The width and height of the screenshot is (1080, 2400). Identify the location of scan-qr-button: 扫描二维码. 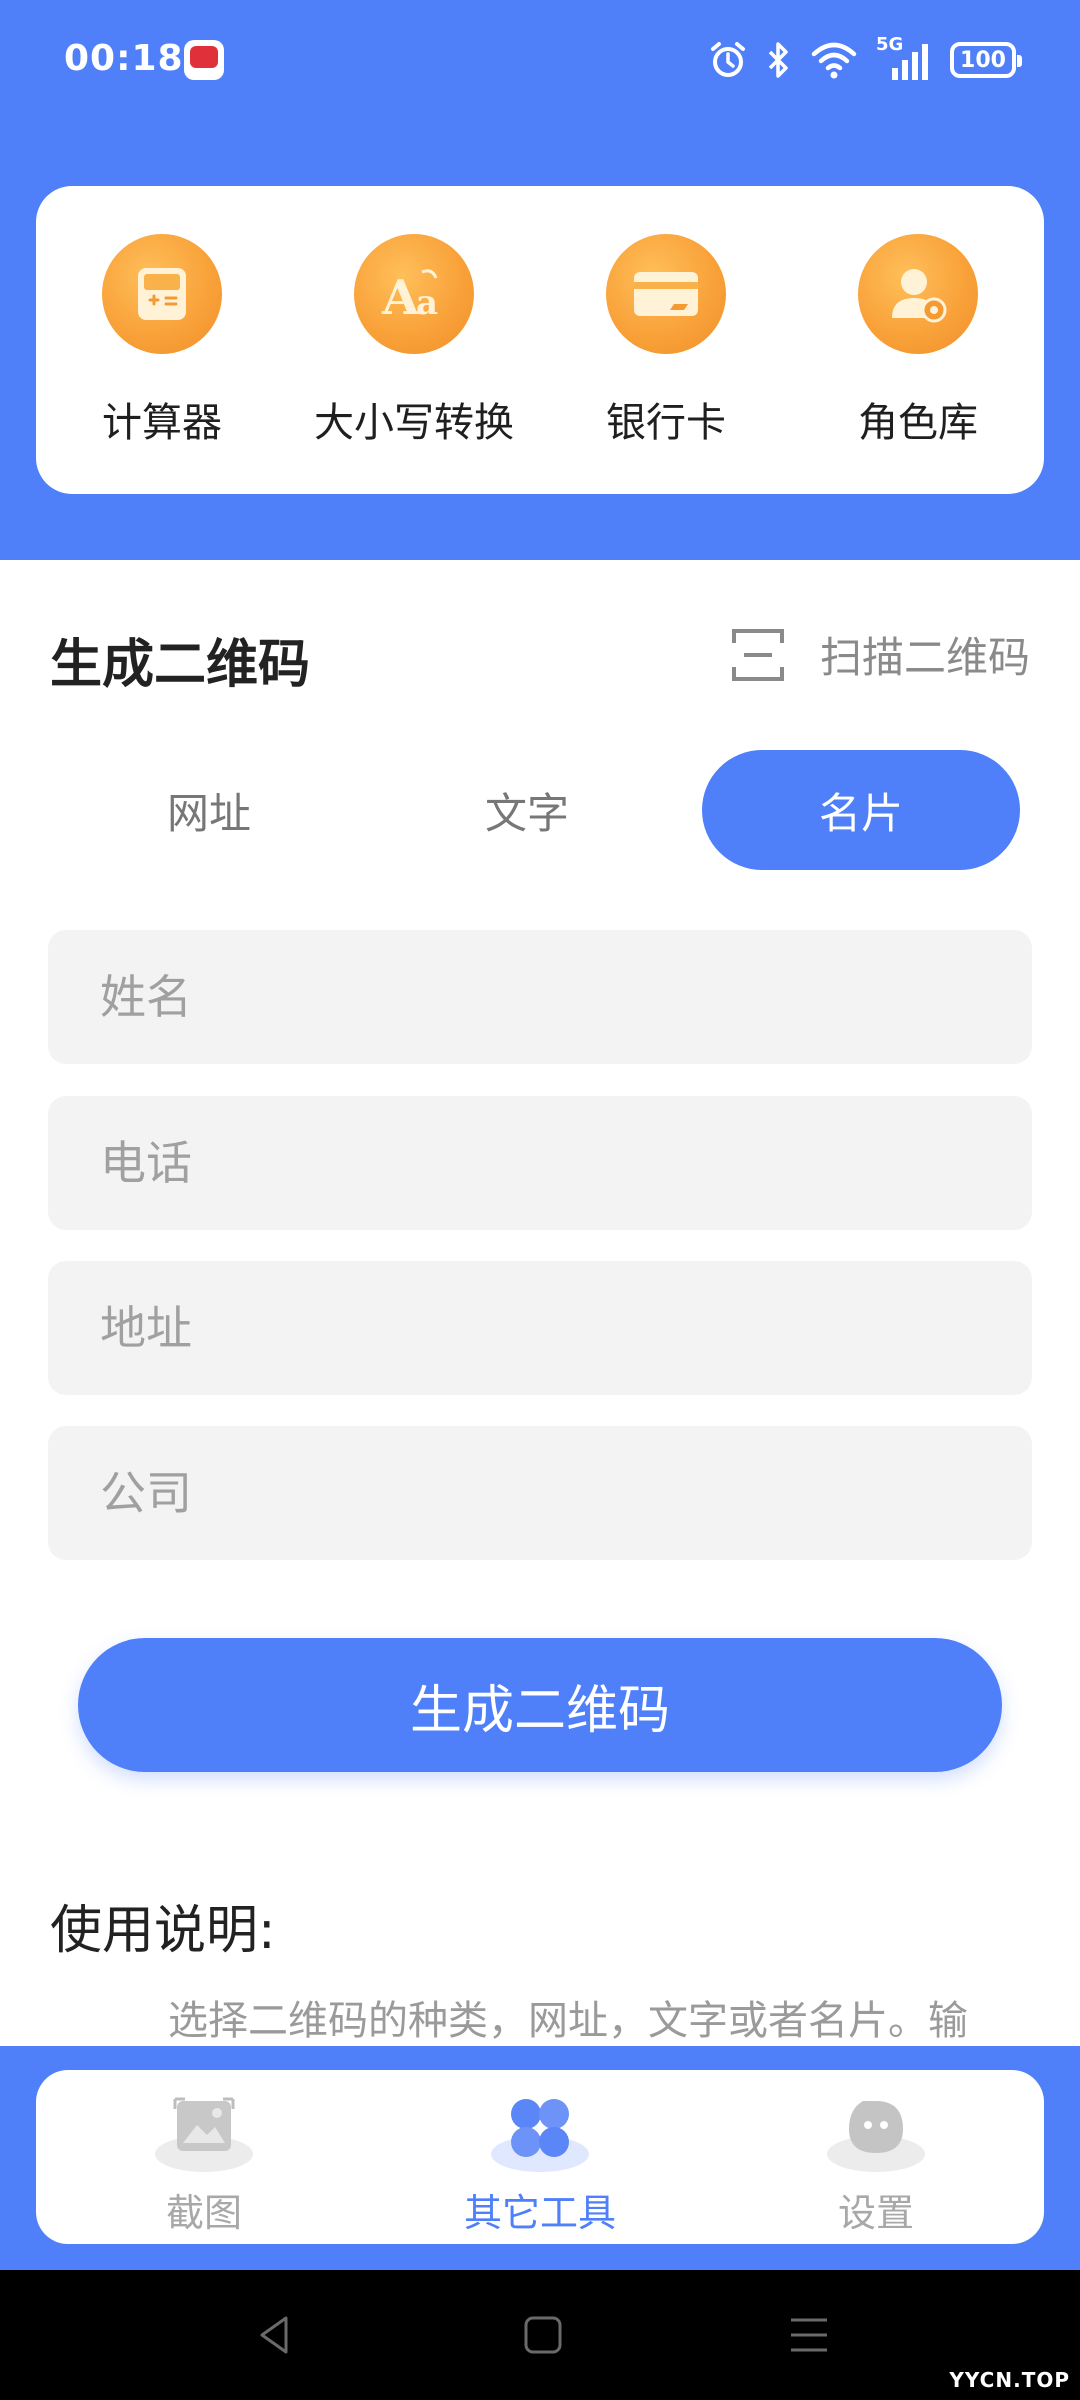
(880, 654).